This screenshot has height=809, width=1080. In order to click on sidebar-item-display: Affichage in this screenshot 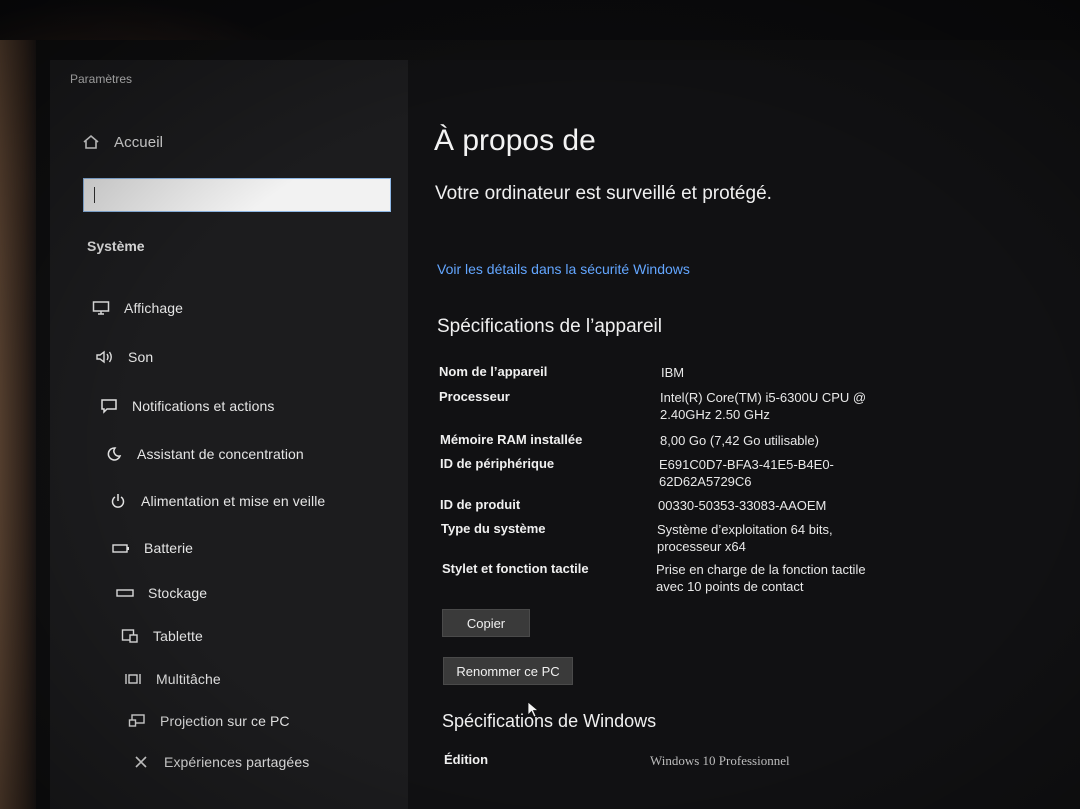, I will do `click(136, 308)`.